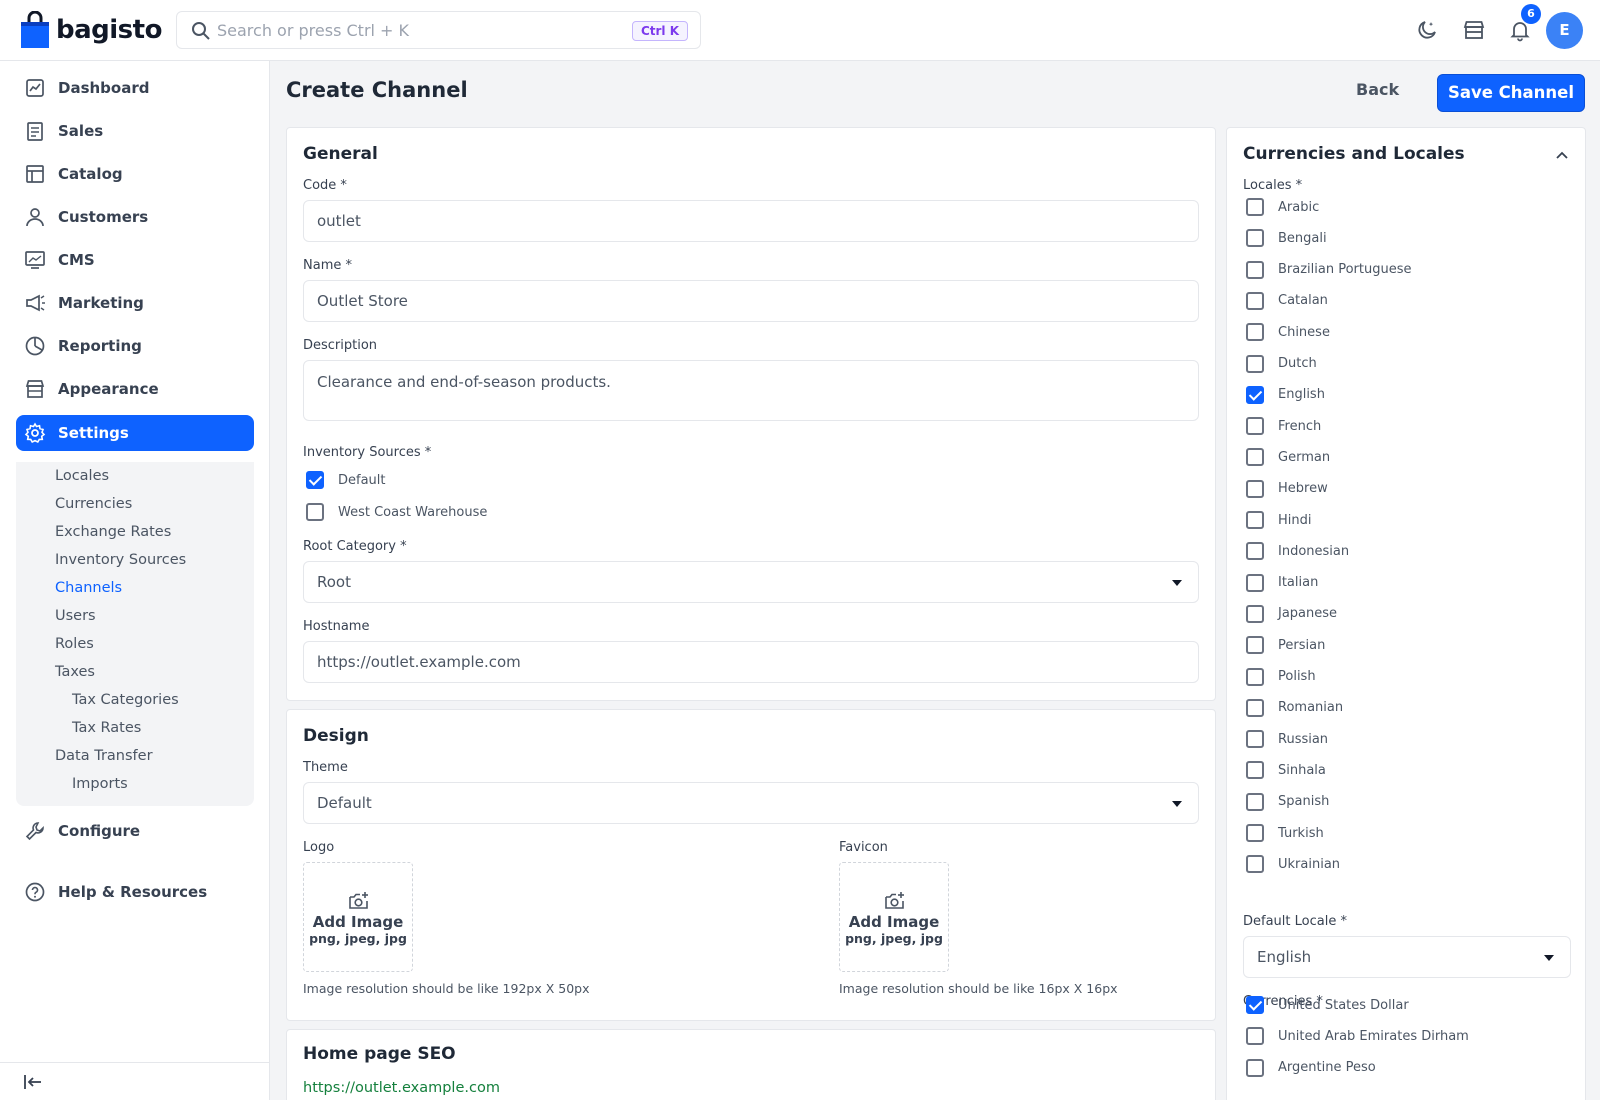 The image size is (1600, 1100). What do you see at coordinates (1285, 394) in the screenshot?
I see `locale-english: English` at bounding box center [1285, 394].